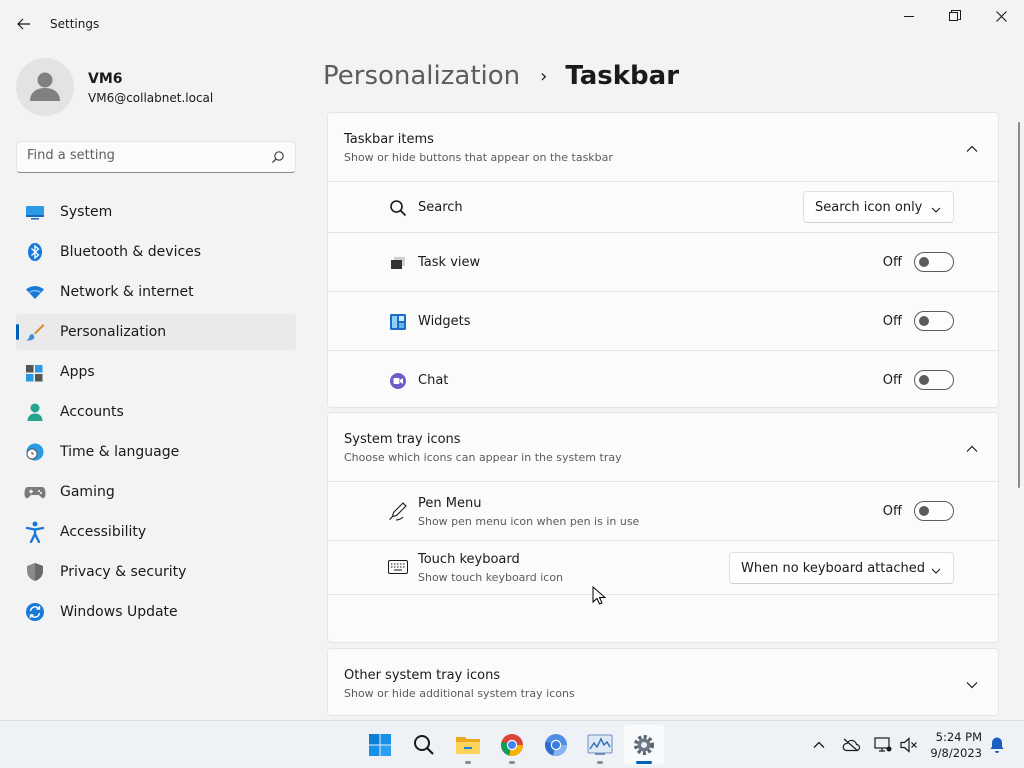 The image size is (1024, 768). What do you see at coordinates (156, 372) in the screenshot?
I see `sidebar-item-apps: Apps` at bounding box center [156, 372].